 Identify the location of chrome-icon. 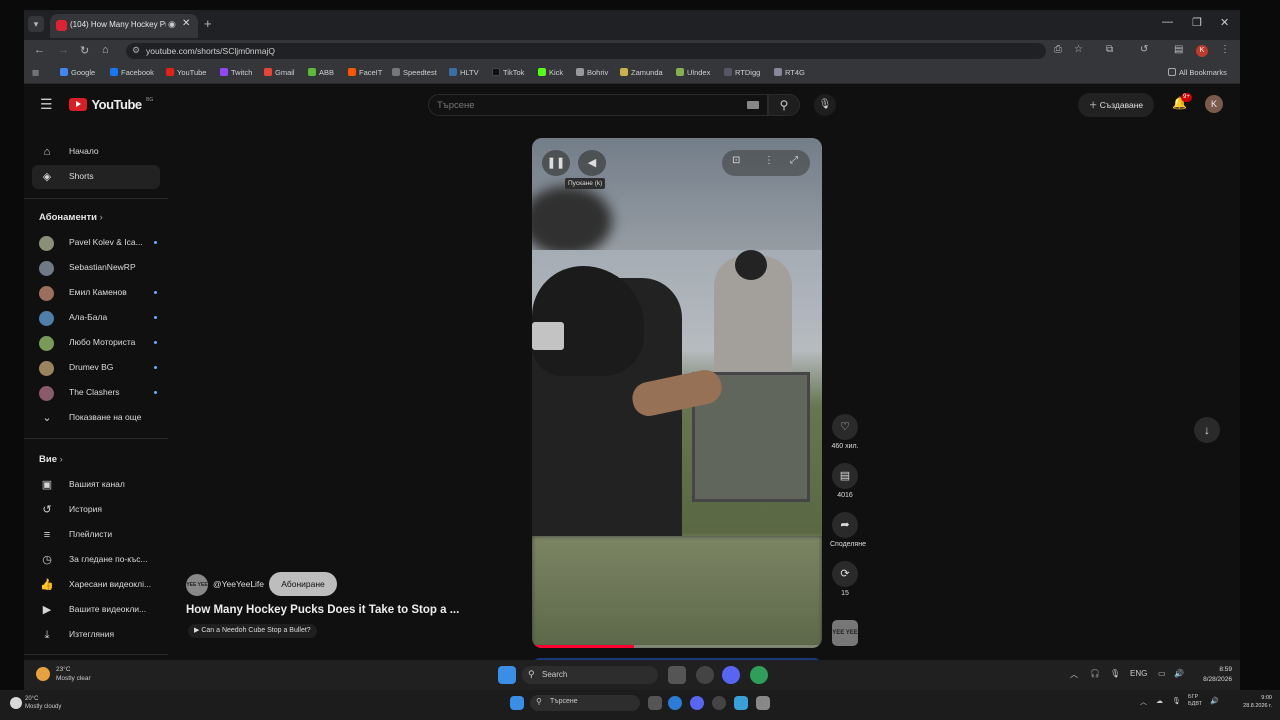
(759, 675).